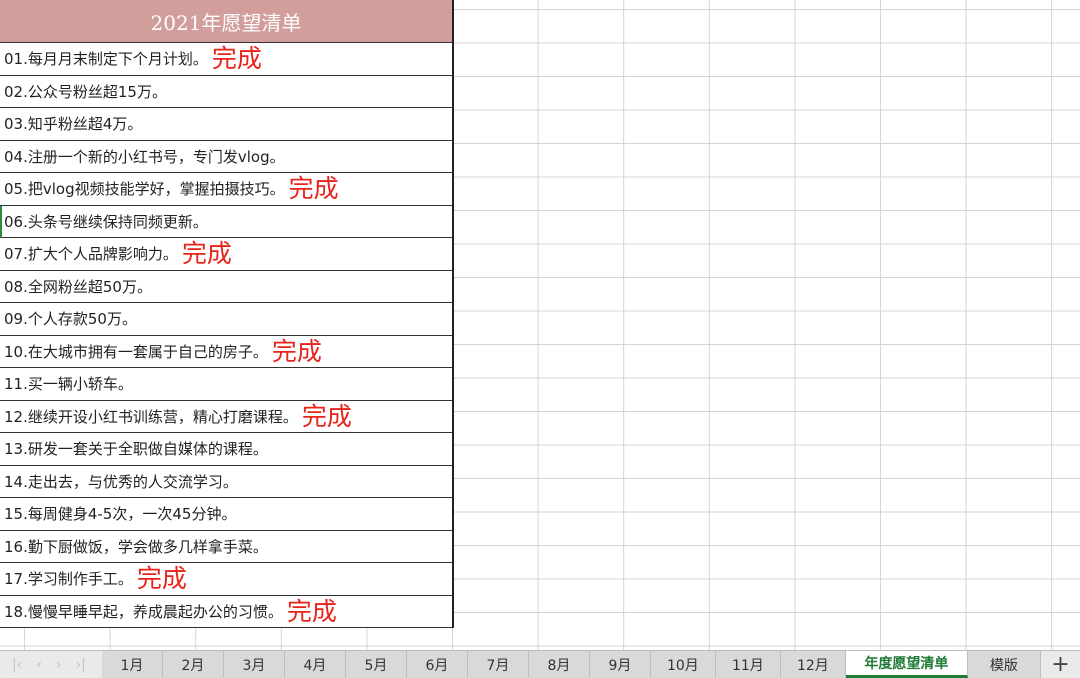 The image size is (1080, 678). I want to click on wish-text: 06.头条号继续保持同频更新。, so click(106, 221).